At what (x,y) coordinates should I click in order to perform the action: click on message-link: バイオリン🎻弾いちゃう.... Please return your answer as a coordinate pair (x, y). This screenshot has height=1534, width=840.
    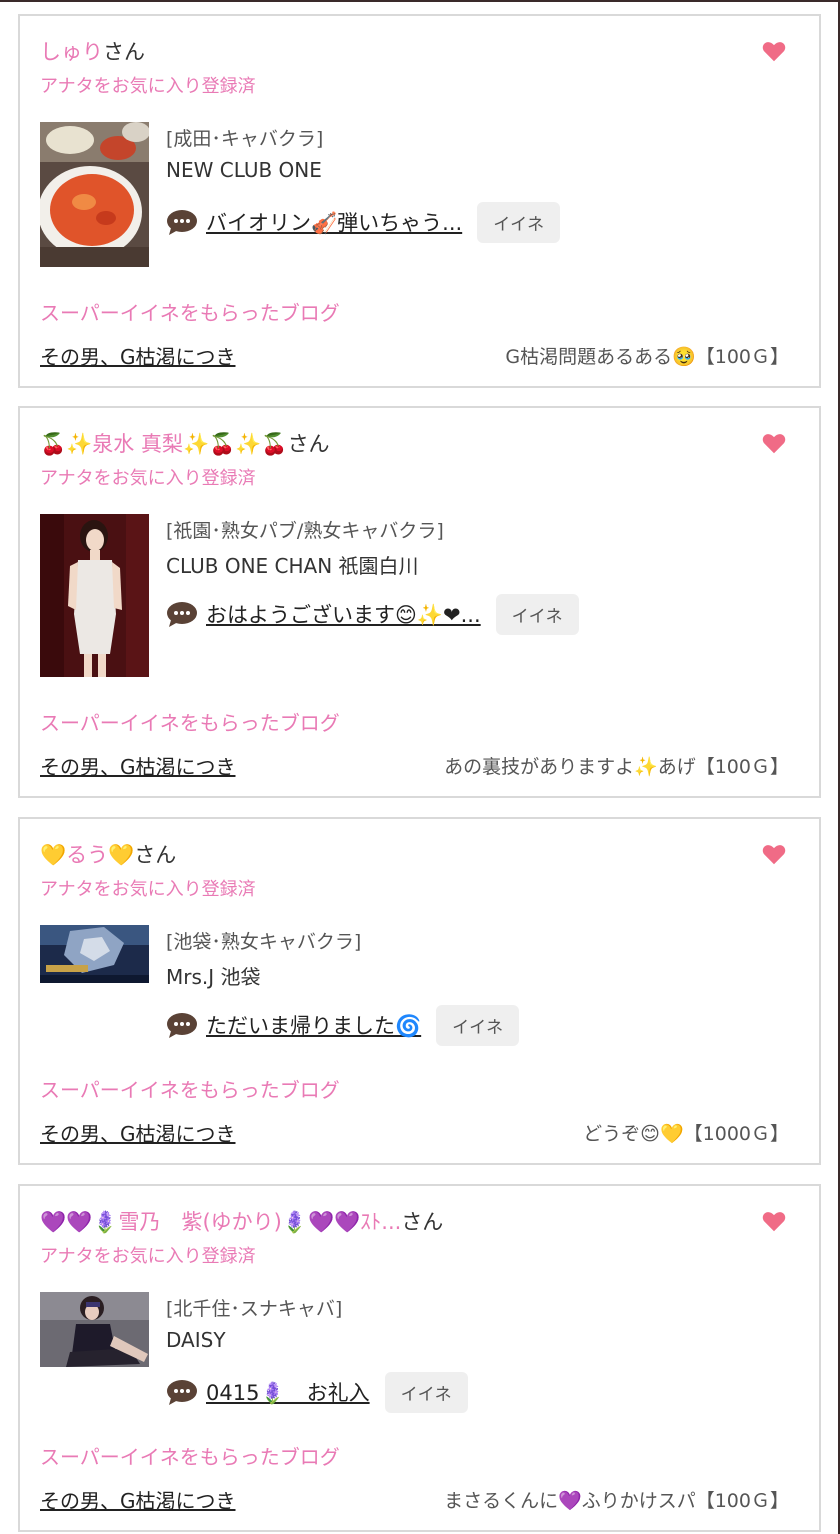
    Looking at the image, I should click on (334, 222).